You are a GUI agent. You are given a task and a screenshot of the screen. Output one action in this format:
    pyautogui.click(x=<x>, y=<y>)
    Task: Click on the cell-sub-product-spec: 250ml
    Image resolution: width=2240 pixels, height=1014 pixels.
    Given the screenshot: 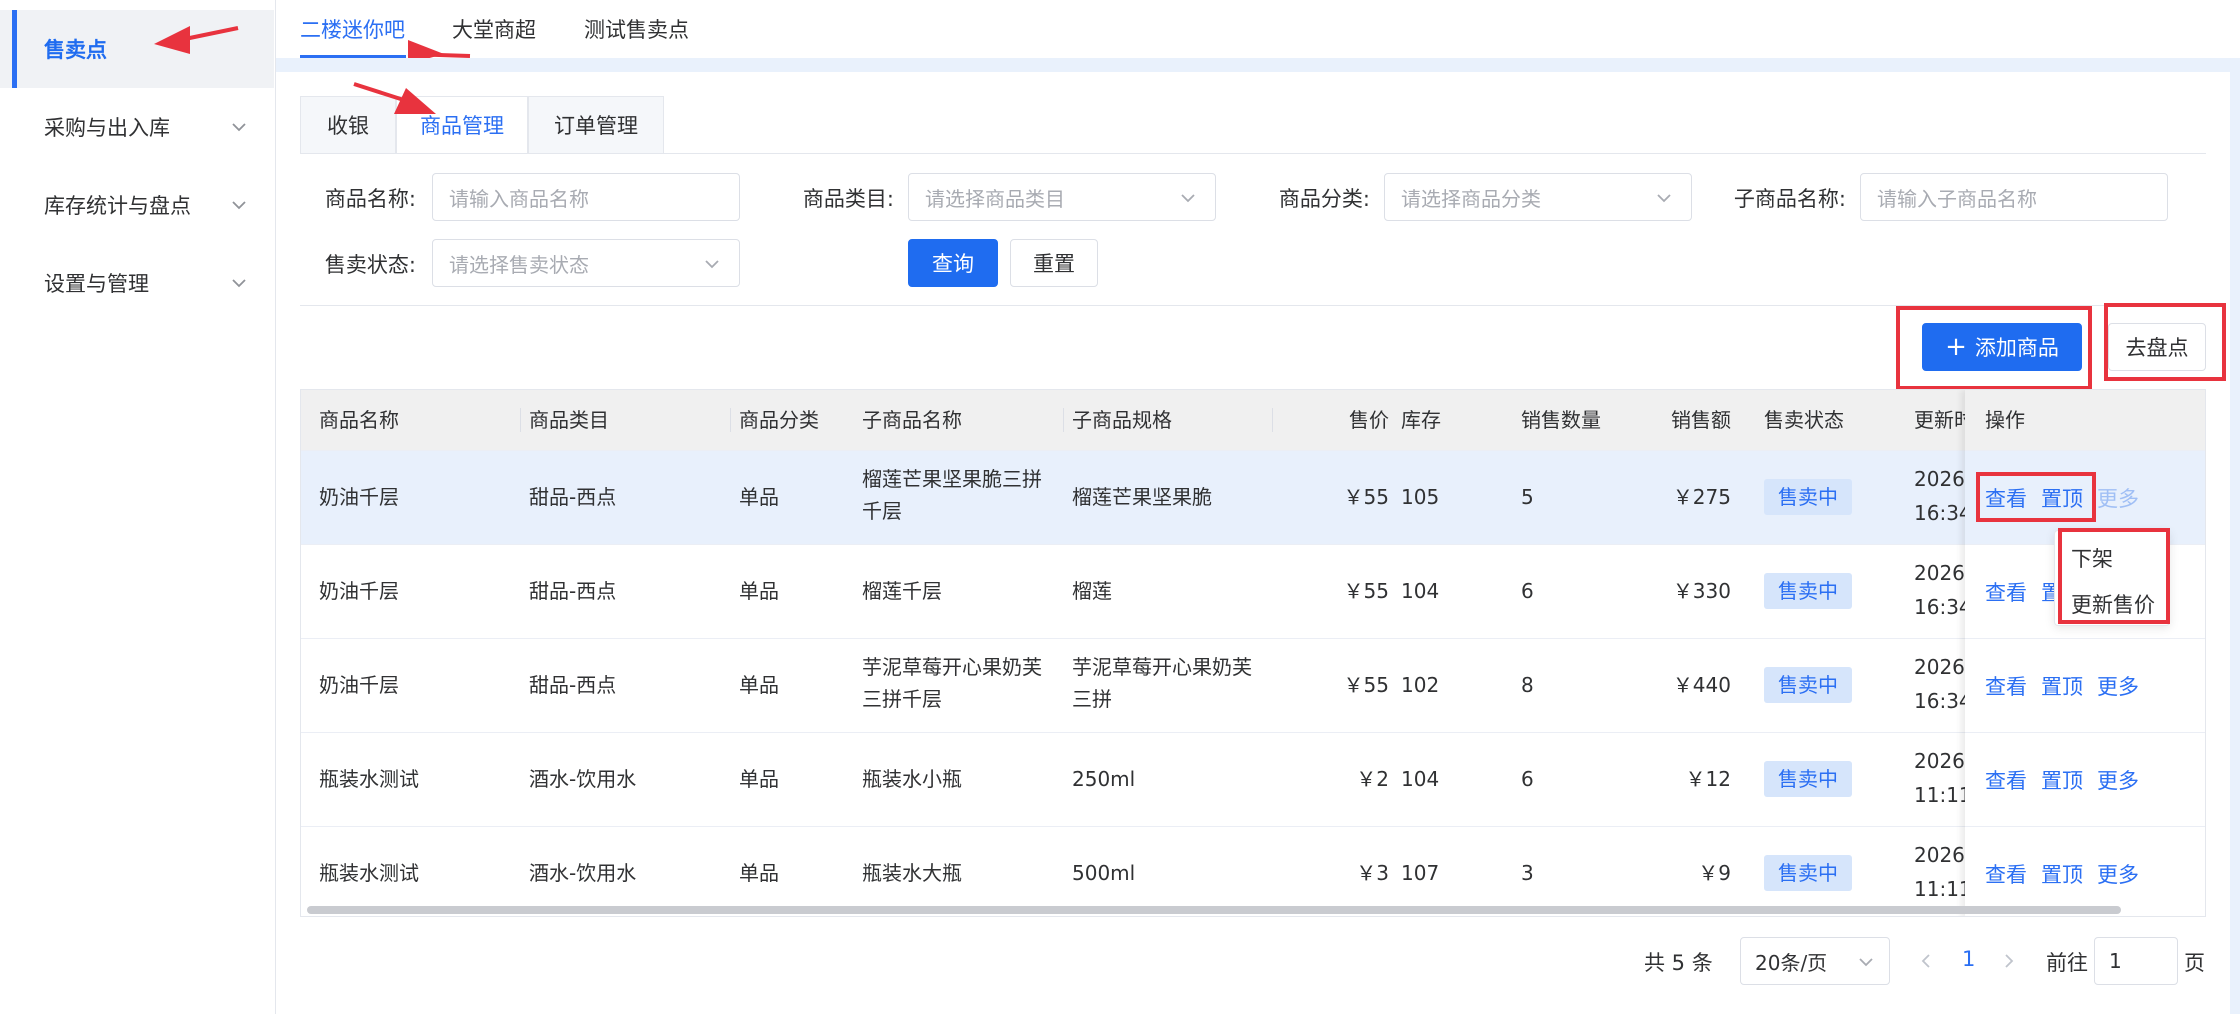 What is the action you would take?
    pyautogui.click(x=1104, y=779)
    